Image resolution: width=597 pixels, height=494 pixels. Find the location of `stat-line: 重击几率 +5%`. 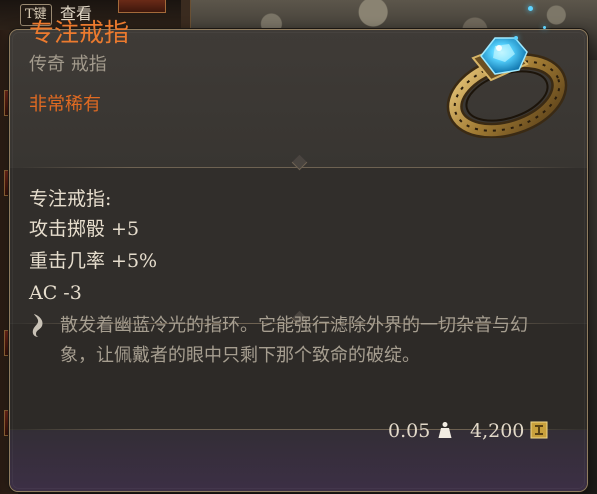

stat-line: 重击几率 +5% is located at coordinates (93, 261).